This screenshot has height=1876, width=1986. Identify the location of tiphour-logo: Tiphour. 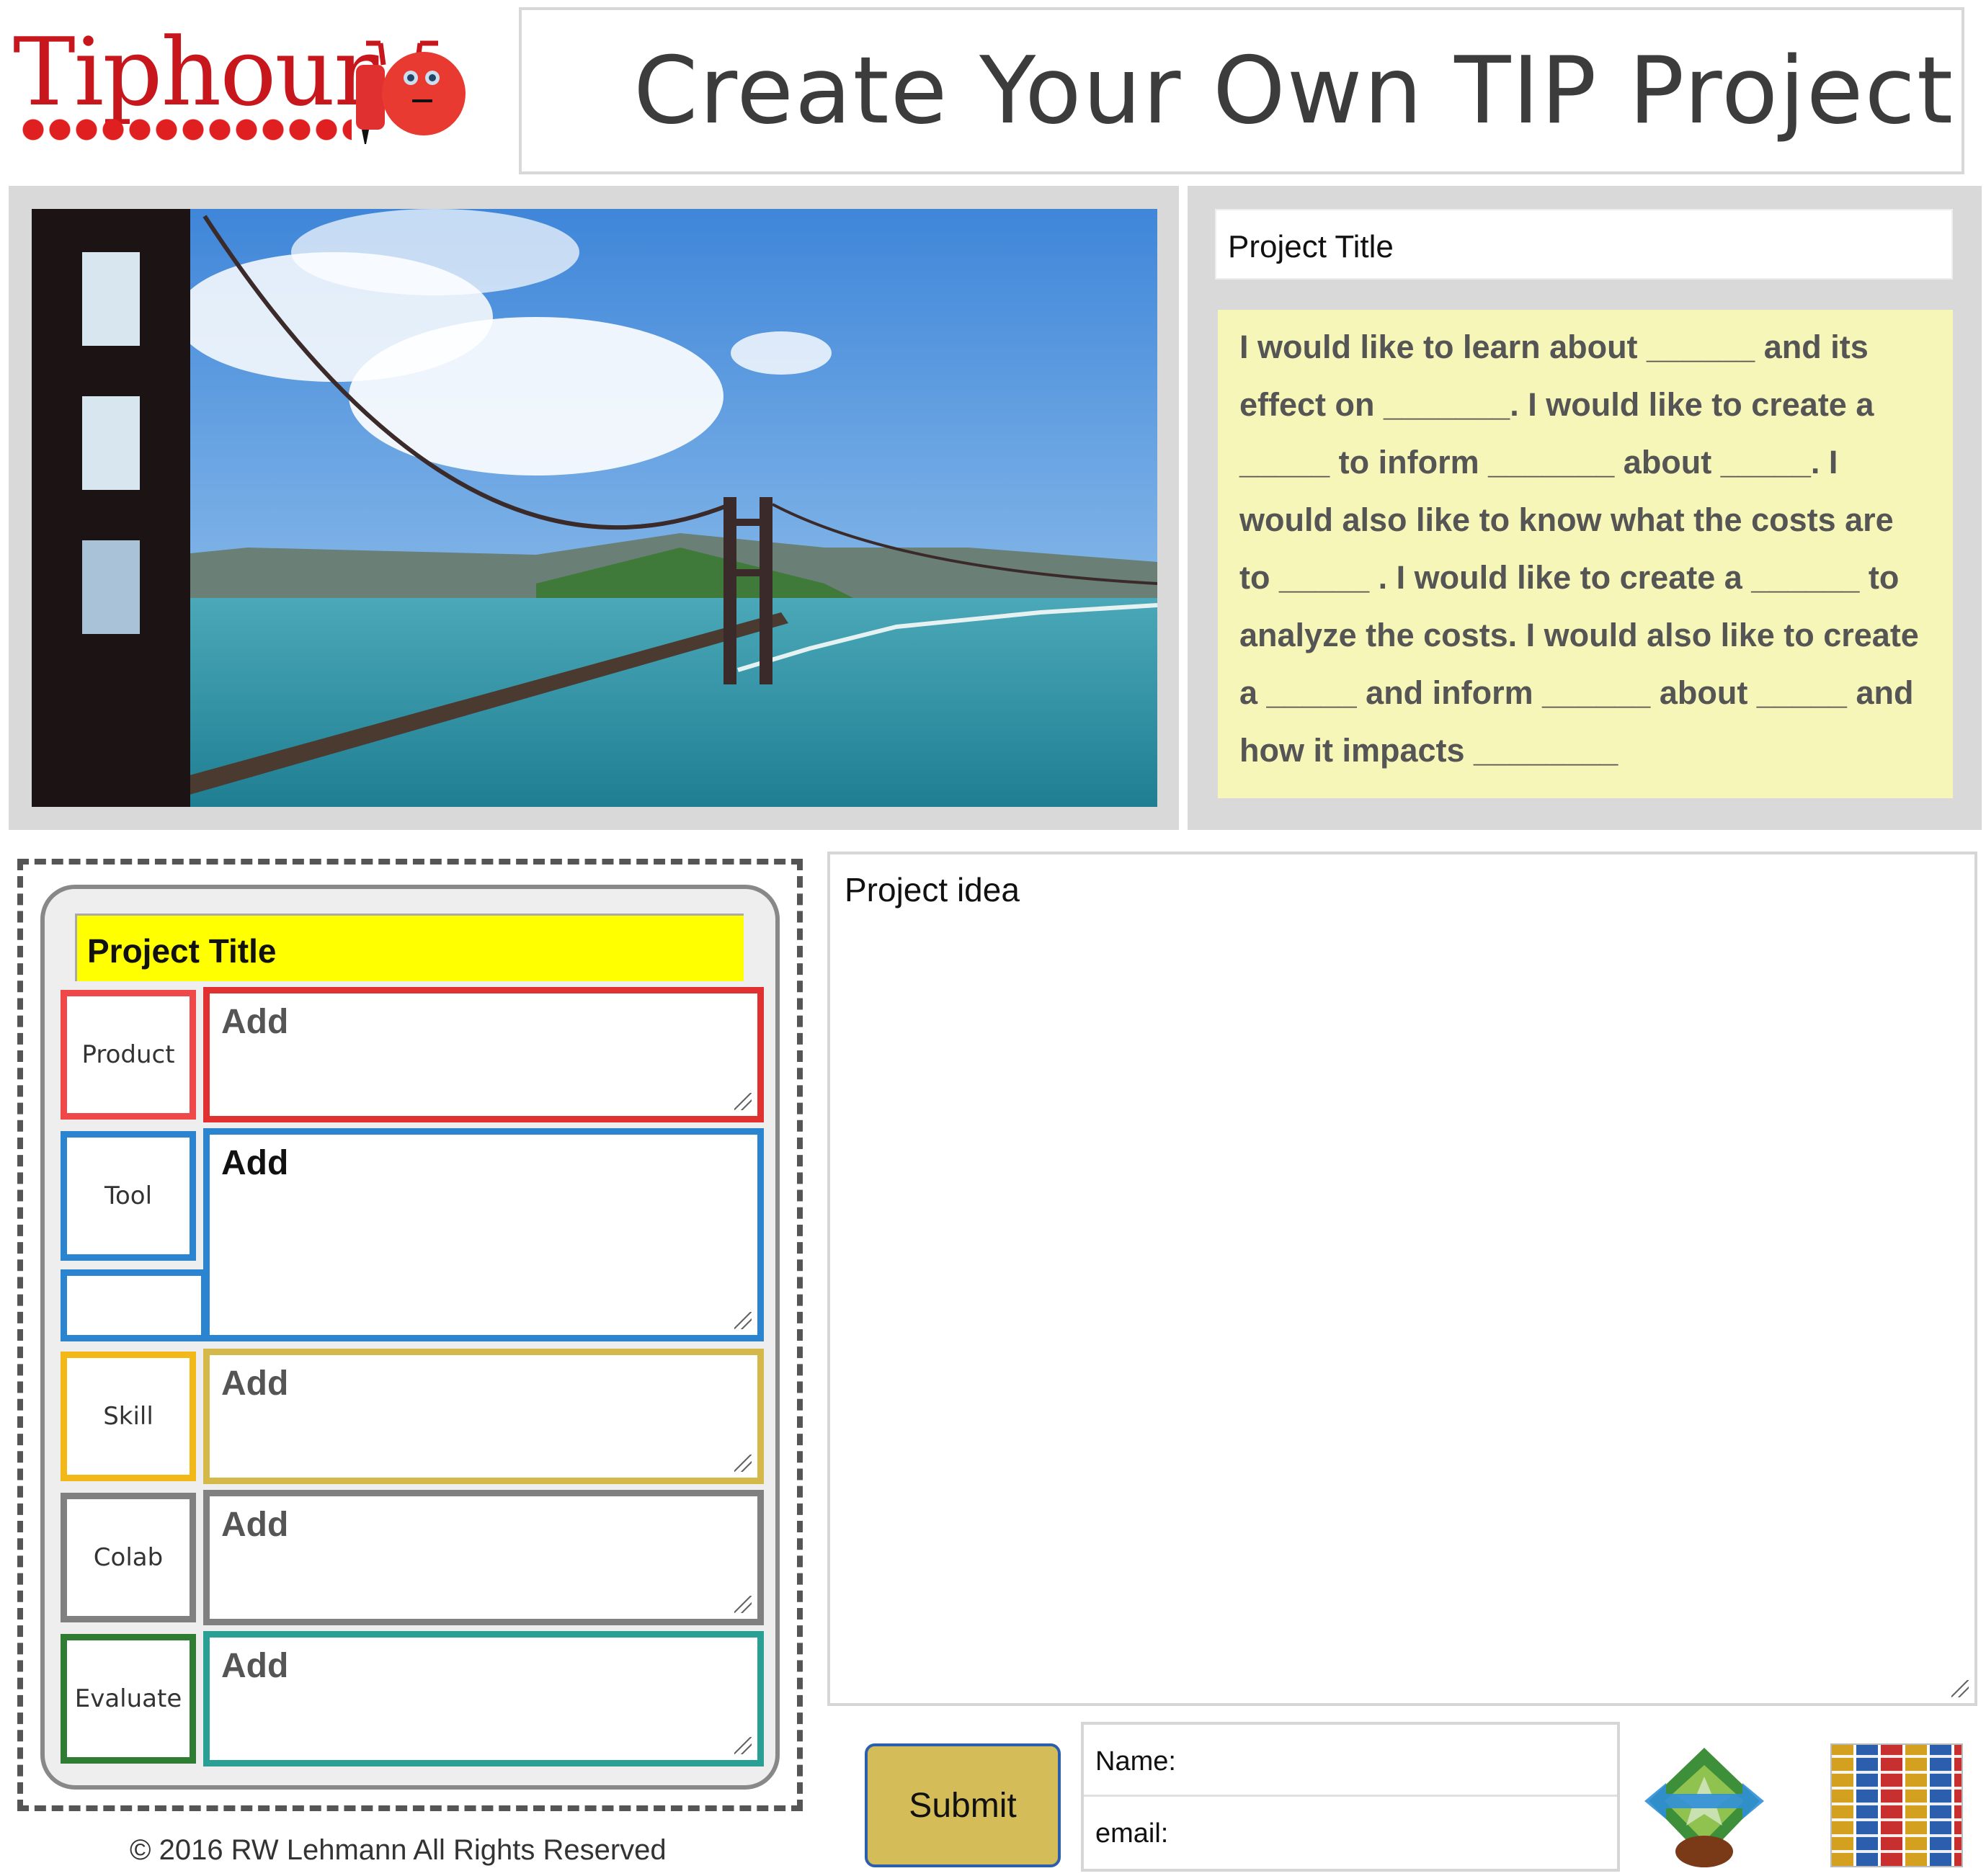
(243, 82).